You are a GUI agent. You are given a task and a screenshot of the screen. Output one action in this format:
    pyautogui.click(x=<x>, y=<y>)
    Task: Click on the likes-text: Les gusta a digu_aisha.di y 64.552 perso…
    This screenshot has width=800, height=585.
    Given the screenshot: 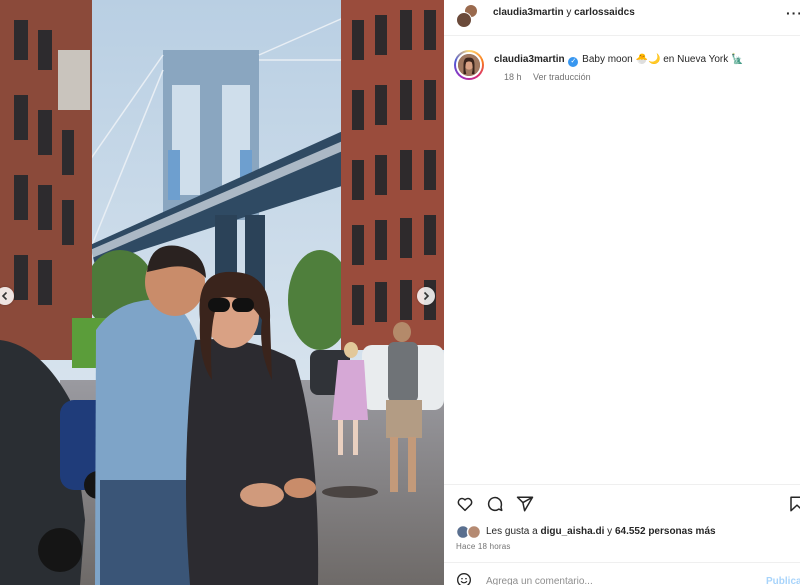 What is the action you would take?
    pyautogui.click(x=601, y=531)
    